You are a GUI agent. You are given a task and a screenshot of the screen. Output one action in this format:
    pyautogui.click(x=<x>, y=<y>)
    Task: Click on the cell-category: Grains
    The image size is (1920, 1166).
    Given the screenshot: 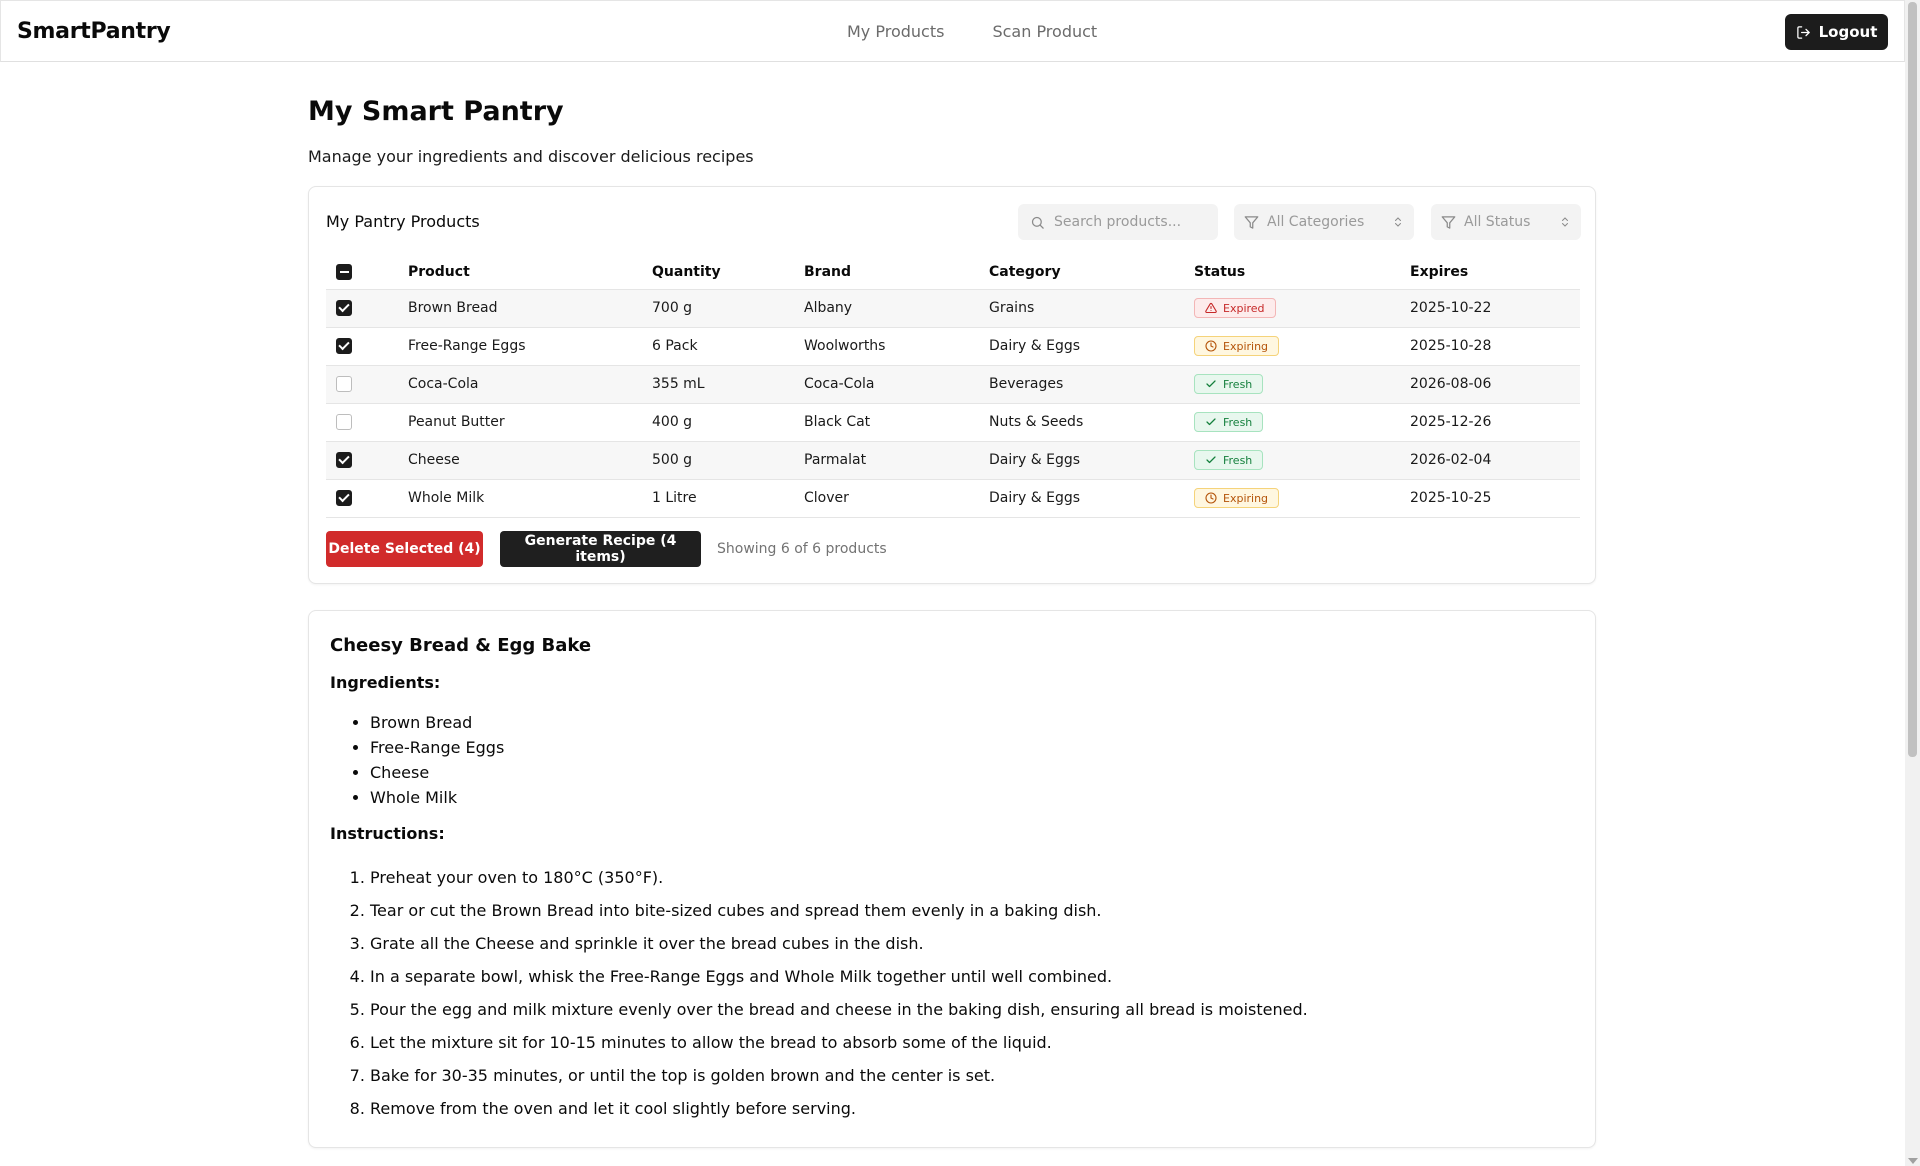 What is the action you would take?
    pyautogui.click(x=1091, y=308)
    